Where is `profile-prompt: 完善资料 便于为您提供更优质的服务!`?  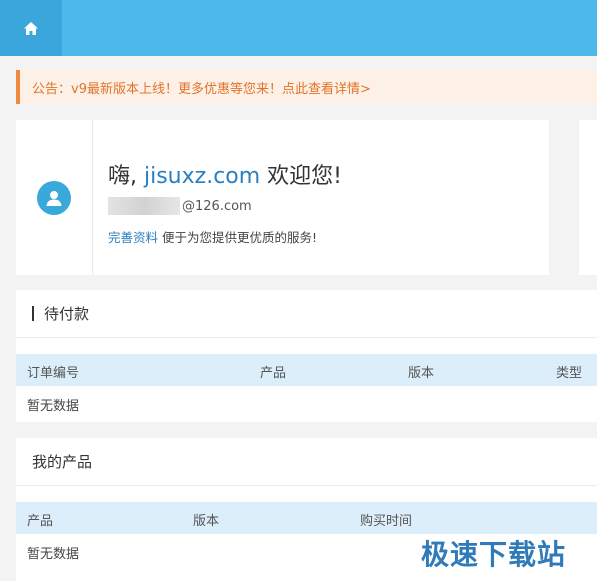
profile-prompt: 完善资料 便于为您提供更优质的服务! is located at coordinates (212, 236).